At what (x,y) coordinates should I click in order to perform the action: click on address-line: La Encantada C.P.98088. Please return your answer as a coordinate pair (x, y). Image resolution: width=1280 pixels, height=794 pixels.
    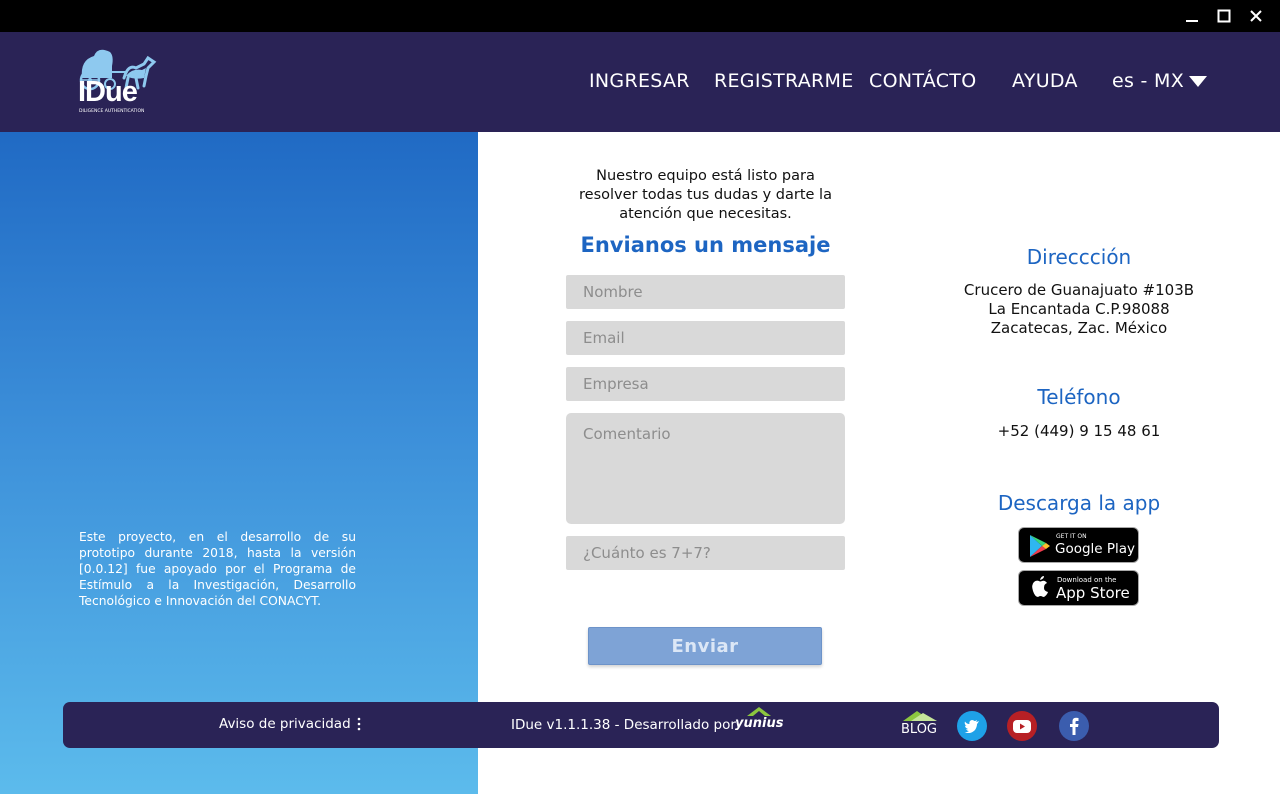
    Looking at the image, I should click on (1079, 309).